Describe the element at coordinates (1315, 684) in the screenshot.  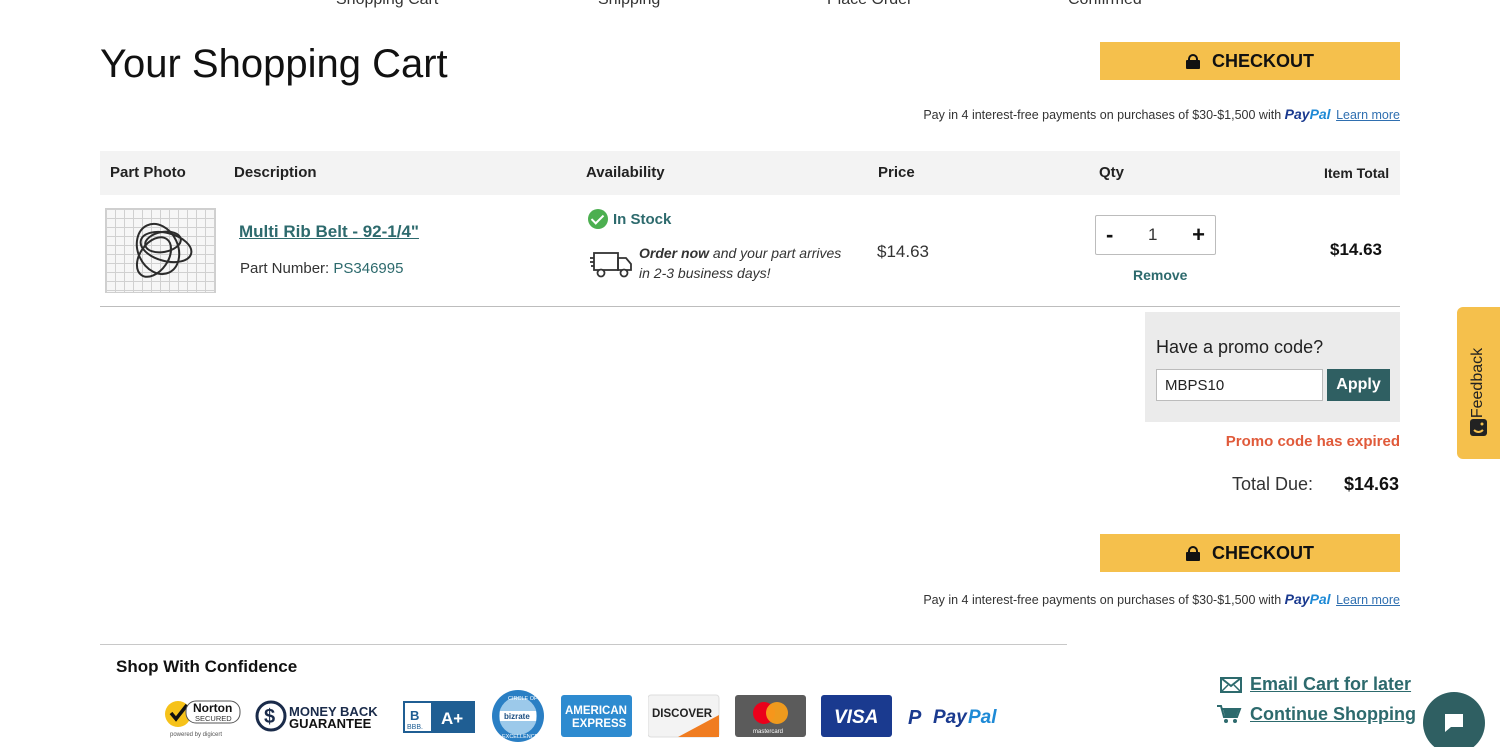
I see `email-cart-link: Email Cart for later` at that location.